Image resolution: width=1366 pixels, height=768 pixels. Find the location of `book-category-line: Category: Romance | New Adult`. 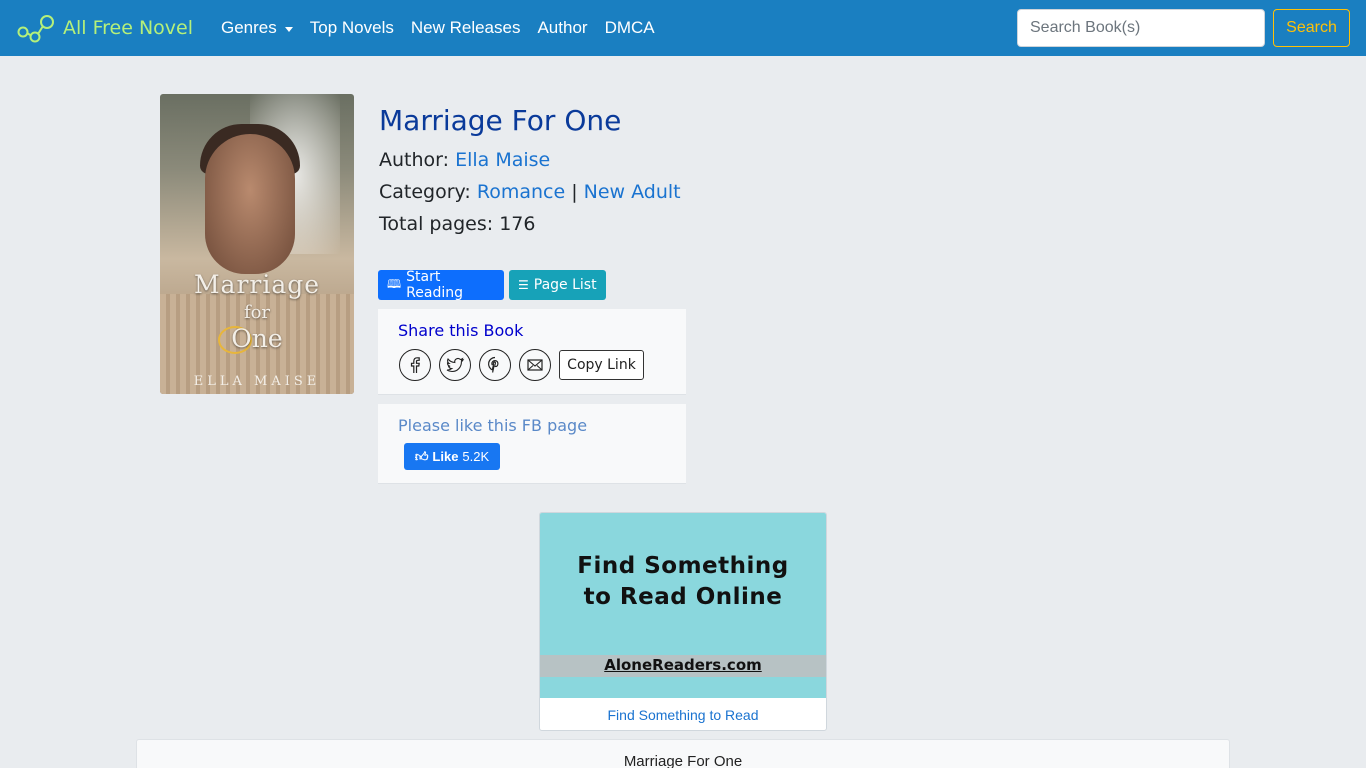

book-category-line: Category: Romance | New Adult is located at coordinates (530, 192).